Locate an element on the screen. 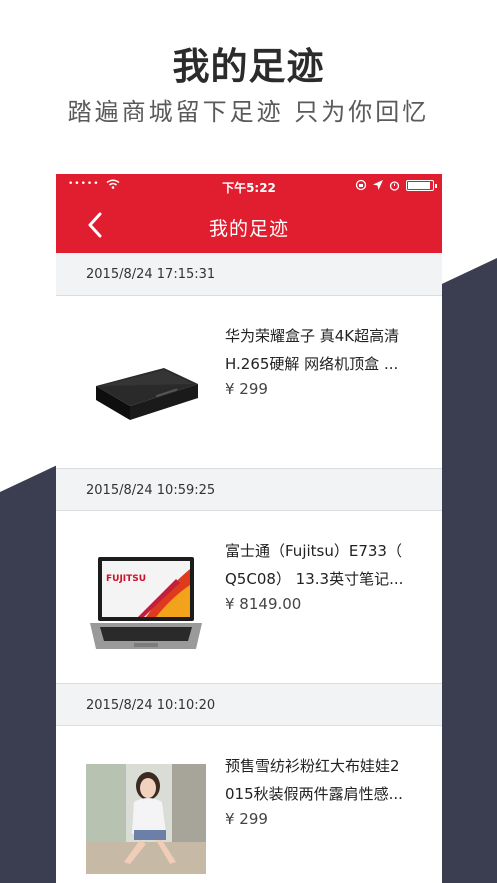 This screenshot has width=497, height=883. date-header: 2015/8/24 10:59:25 is located at coordinates (249, 489).